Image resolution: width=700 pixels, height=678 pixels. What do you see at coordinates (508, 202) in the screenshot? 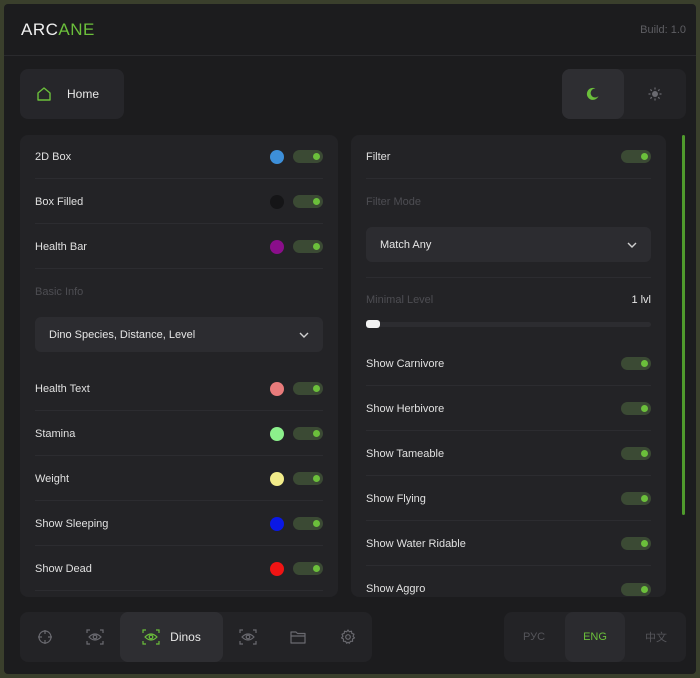
I see `filter-mode-row: Filter Mode` at bounding box center [508, 202].